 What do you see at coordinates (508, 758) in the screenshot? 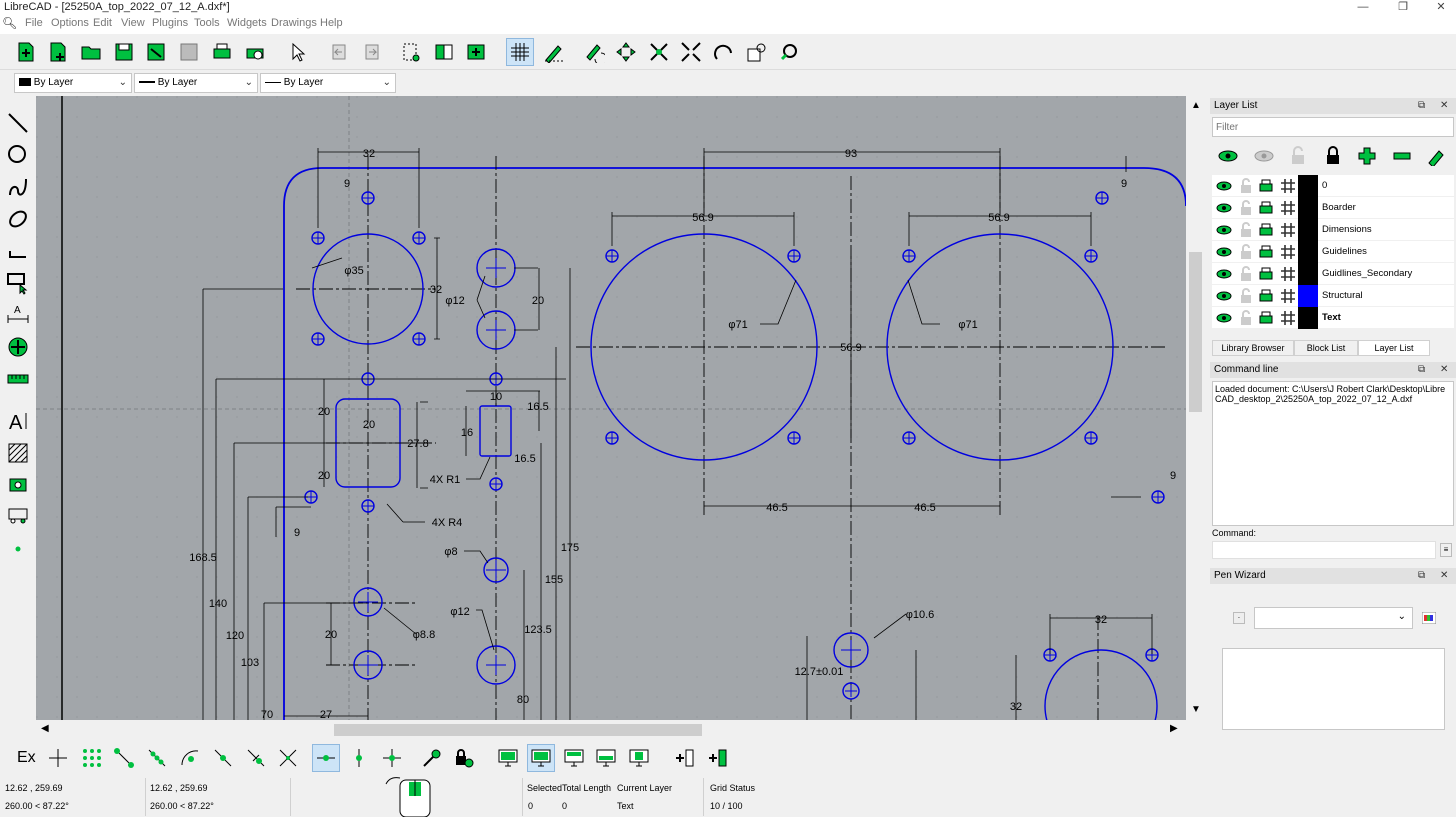
I see `view-monitor-1-button` at bounding box center [508, 758].